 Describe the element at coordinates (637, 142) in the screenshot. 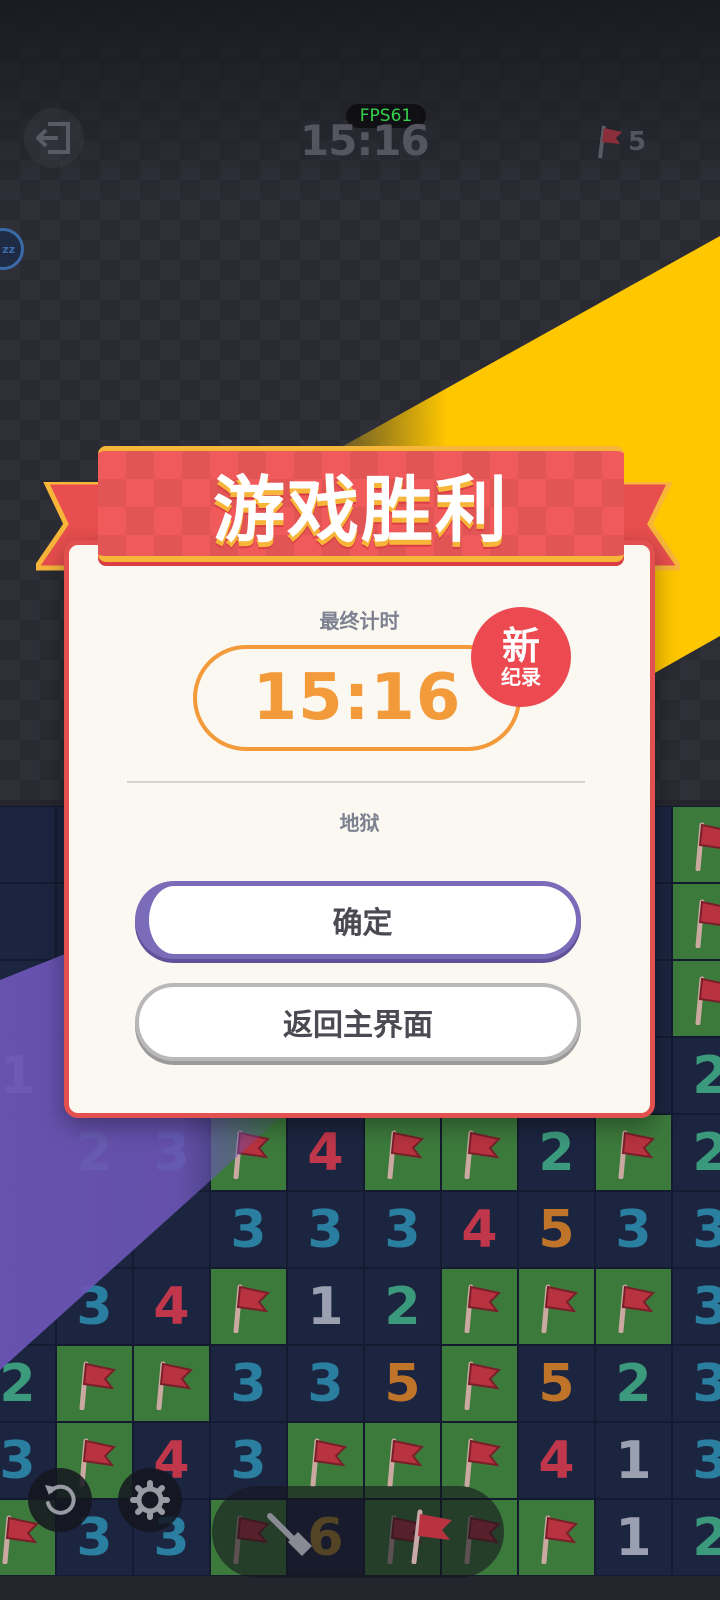

I see `flag-count: 5` at that location.